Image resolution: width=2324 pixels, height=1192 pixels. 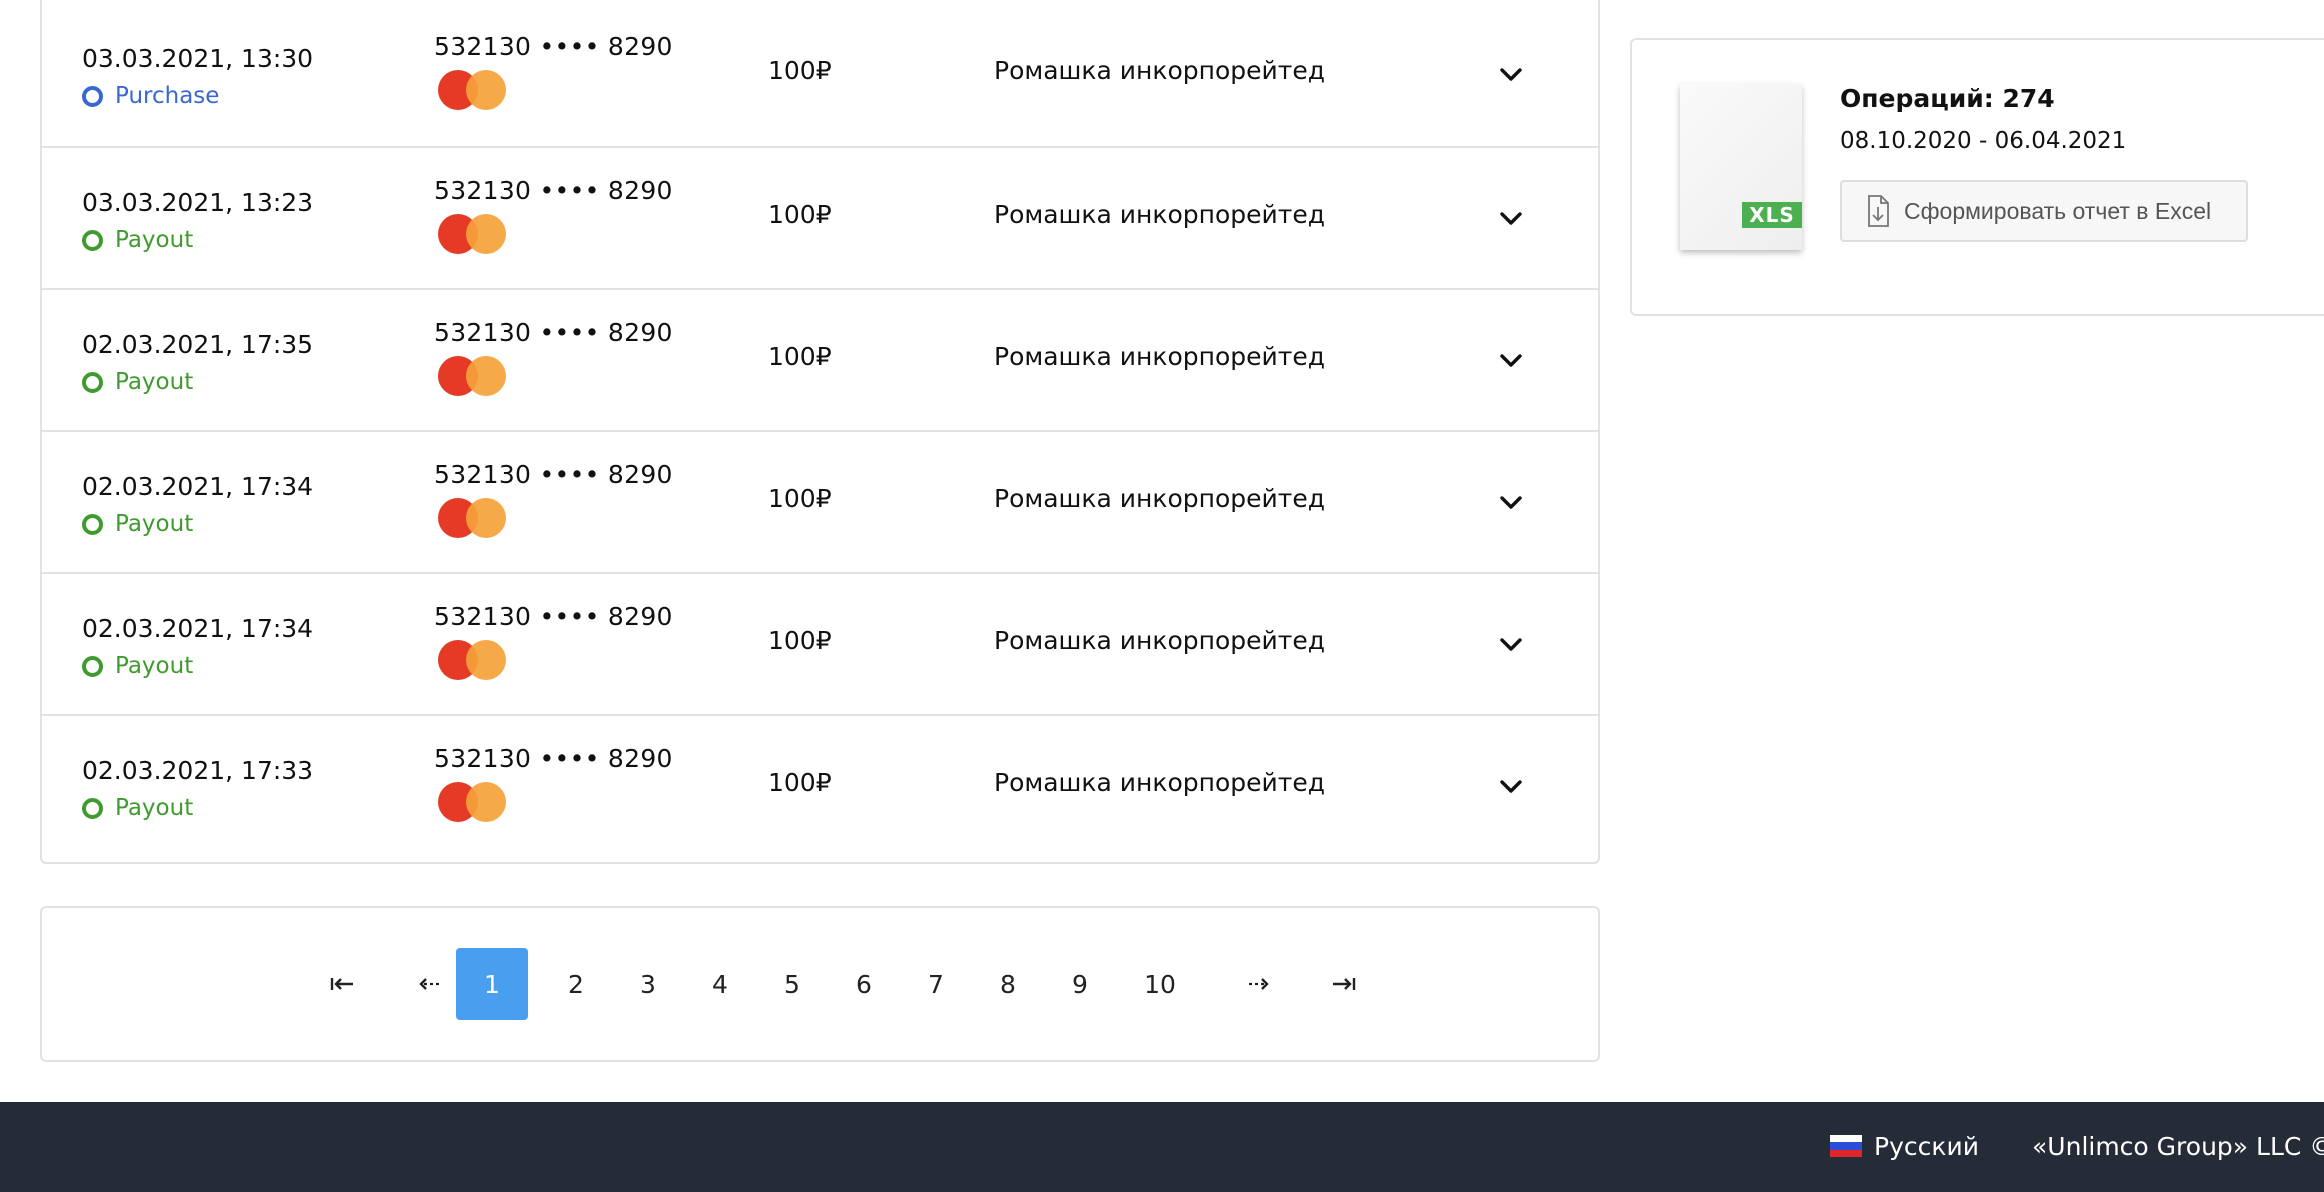 I want to click on xls-badge: XLS, so click(x=1772, y=215).